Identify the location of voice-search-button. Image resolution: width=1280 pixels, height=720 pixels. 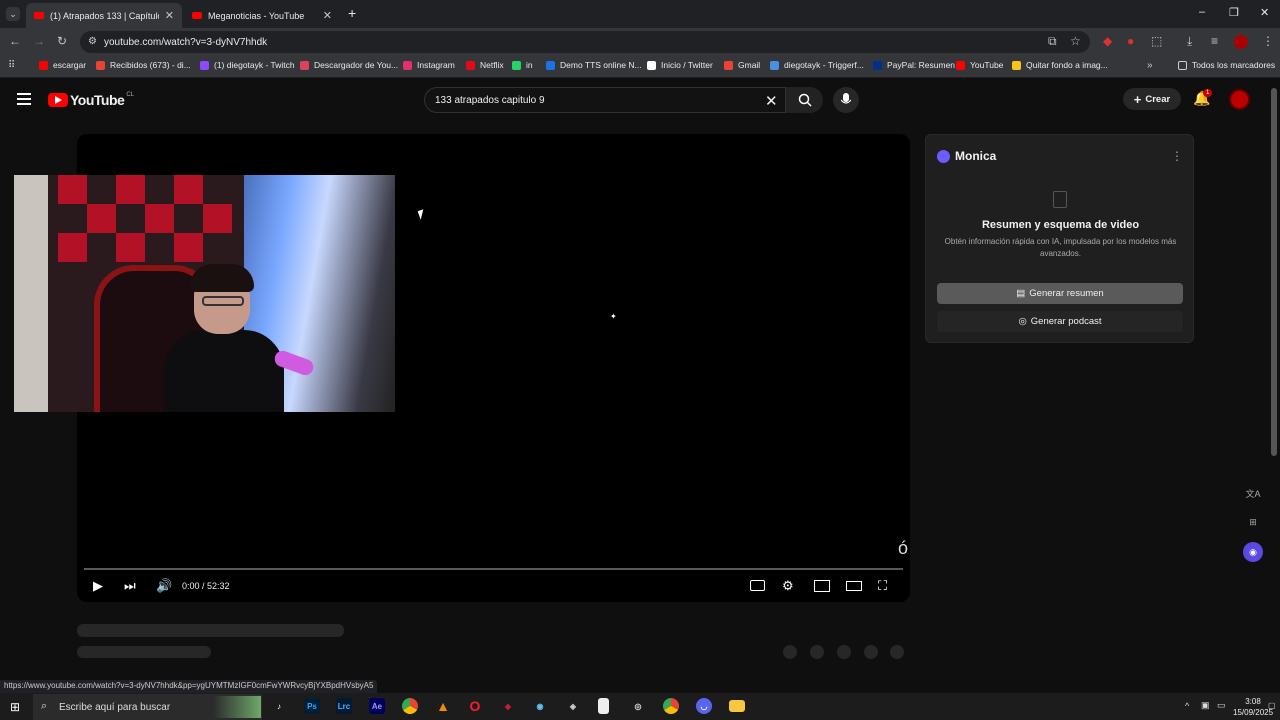
(846, 100).